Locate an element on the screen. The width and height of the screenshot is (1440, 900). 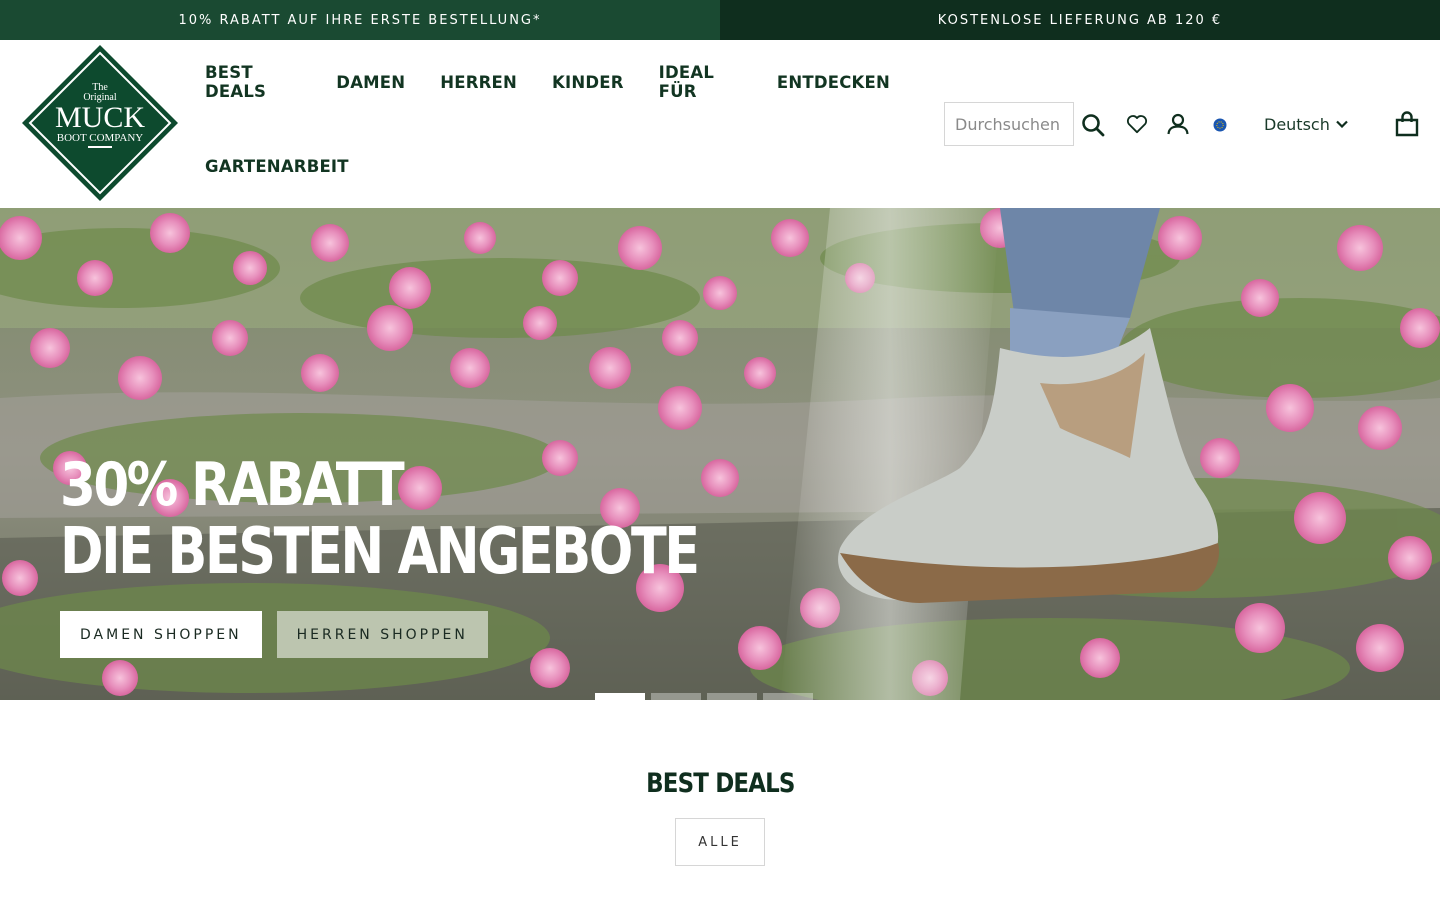
hero-buttons: DAMEN SHOPPEN HERREN SHOPPEN is located at coordinates (281, 634).